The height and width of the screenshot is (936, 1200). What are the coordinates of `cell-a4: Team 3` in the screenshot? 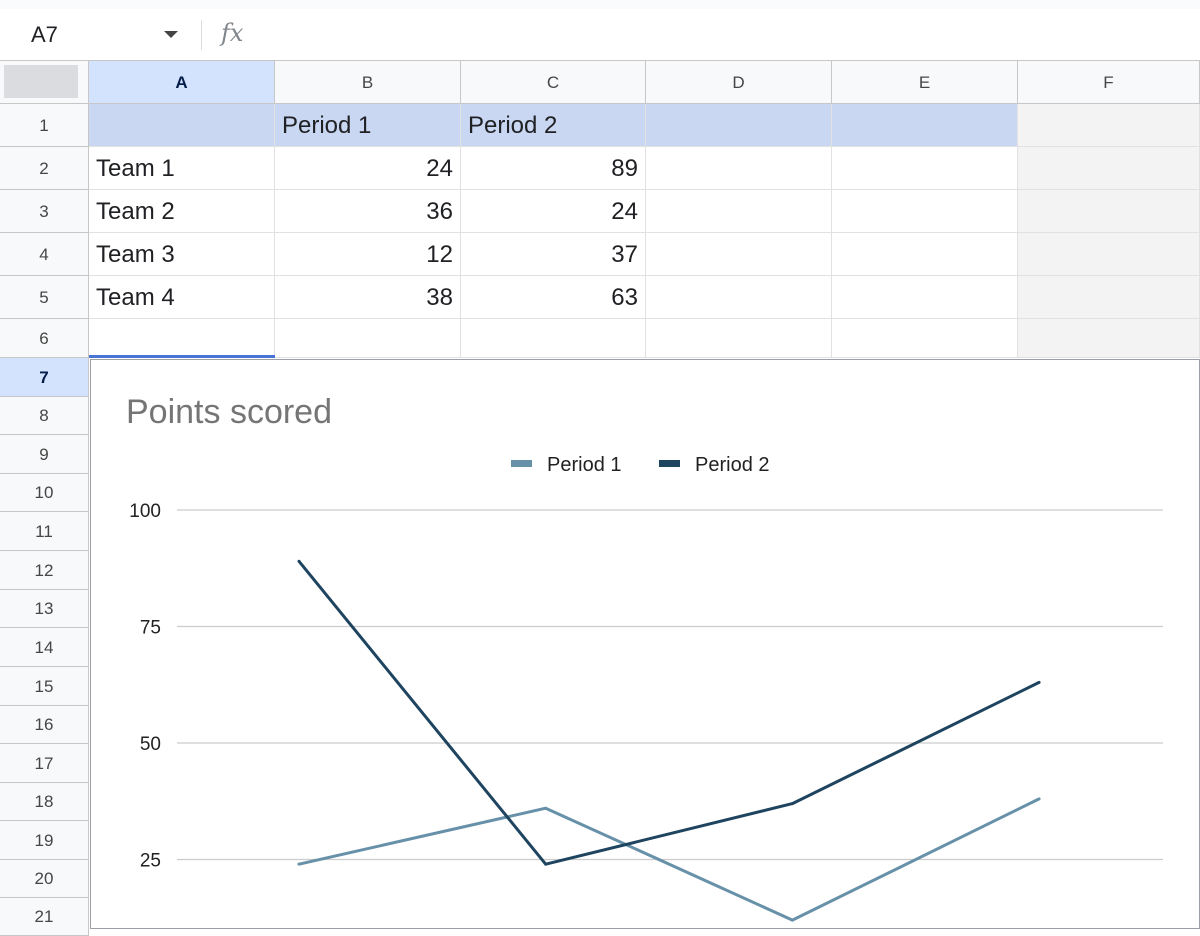 It's located at (182, 254).